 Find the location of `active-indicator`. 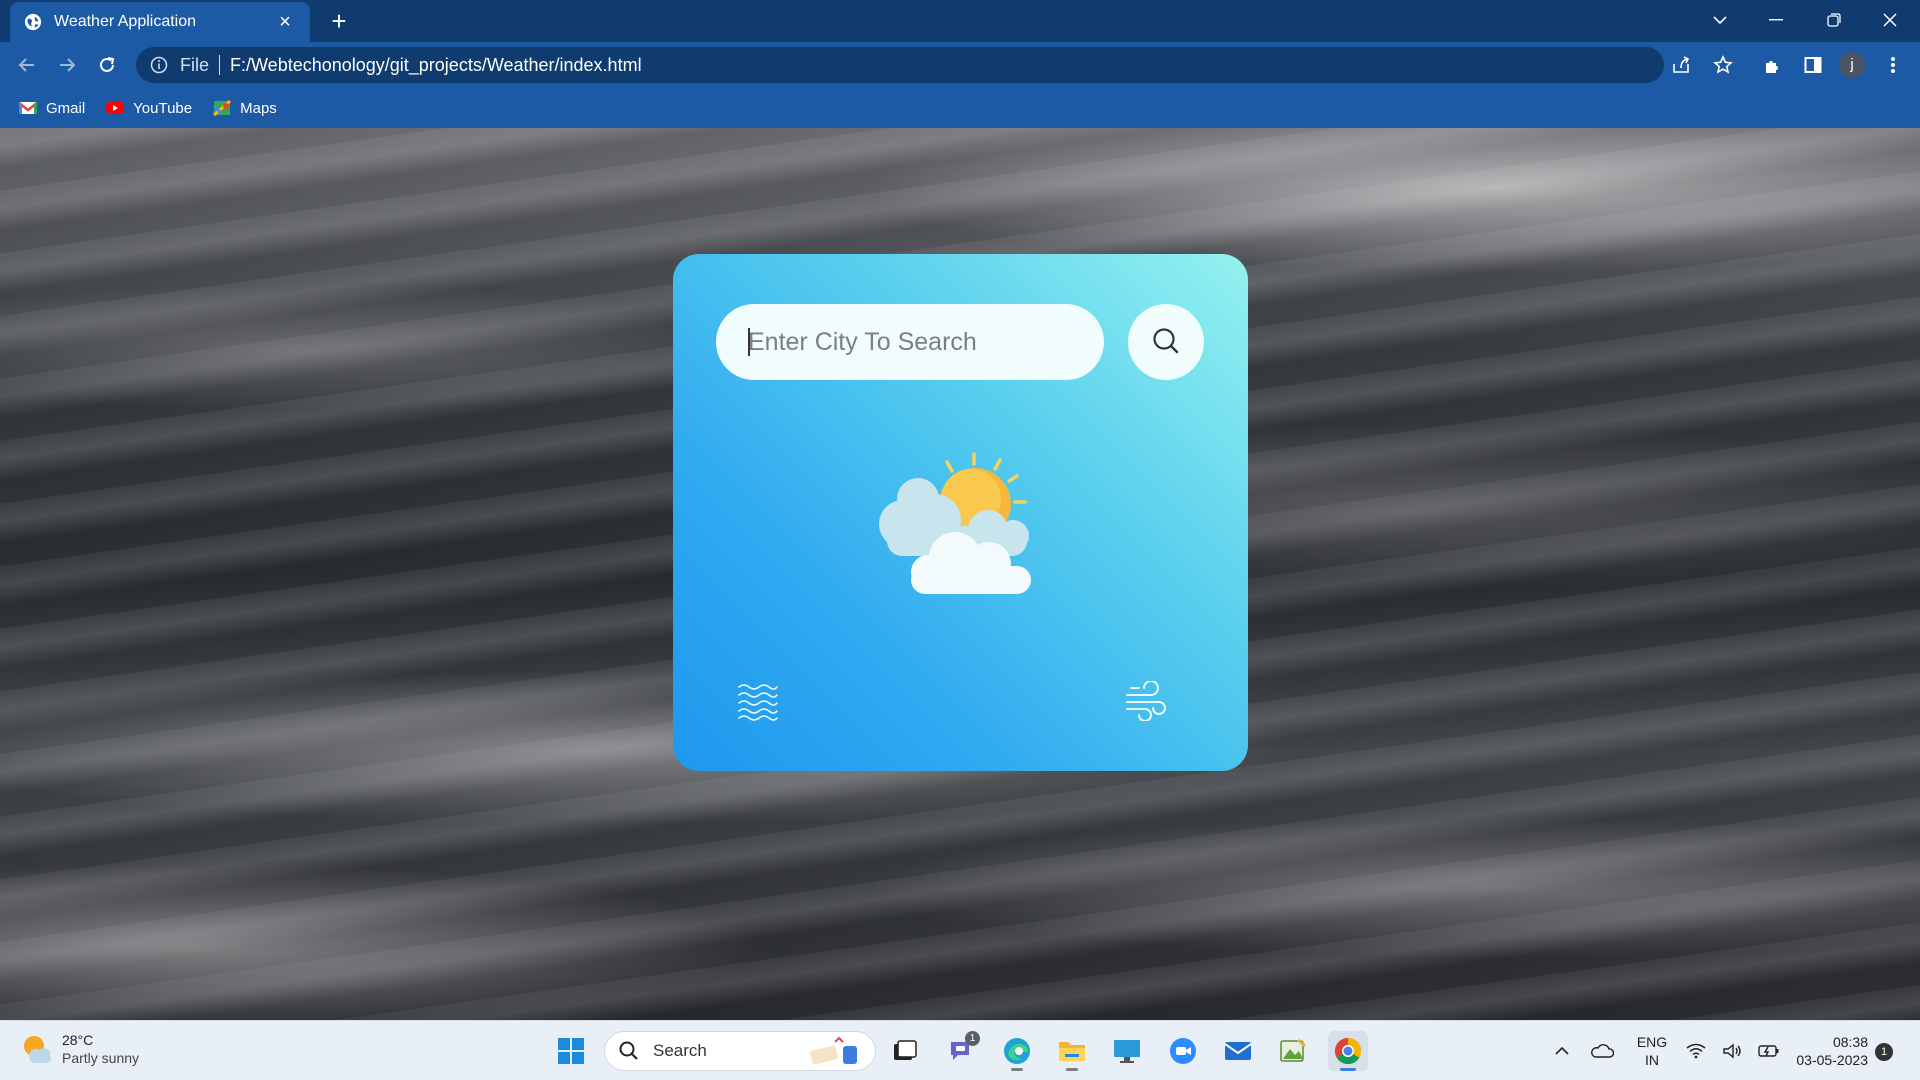

active-indicator is located at coordinates (1348, 1069).